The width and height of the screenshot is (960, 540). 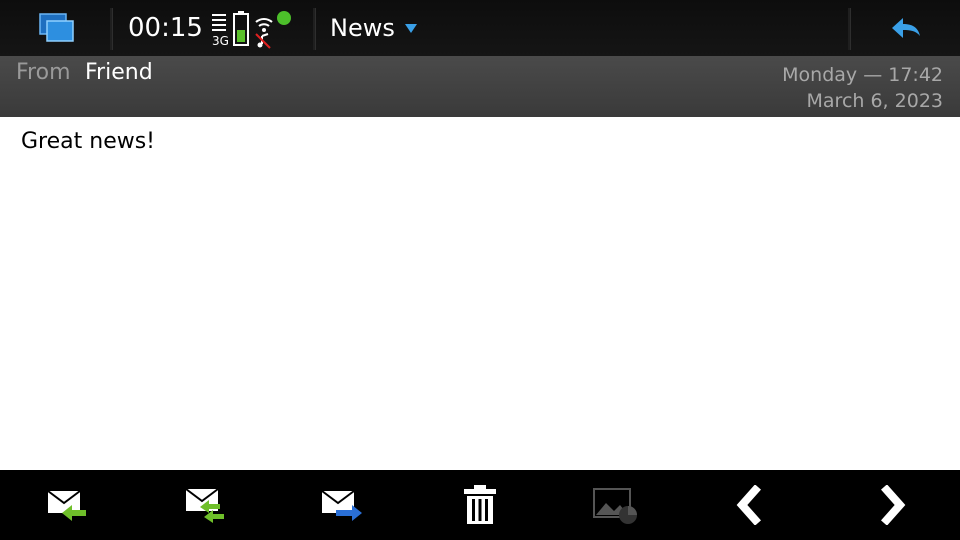 I want to click on bottom-toolbar, so click(x=480, y=505).